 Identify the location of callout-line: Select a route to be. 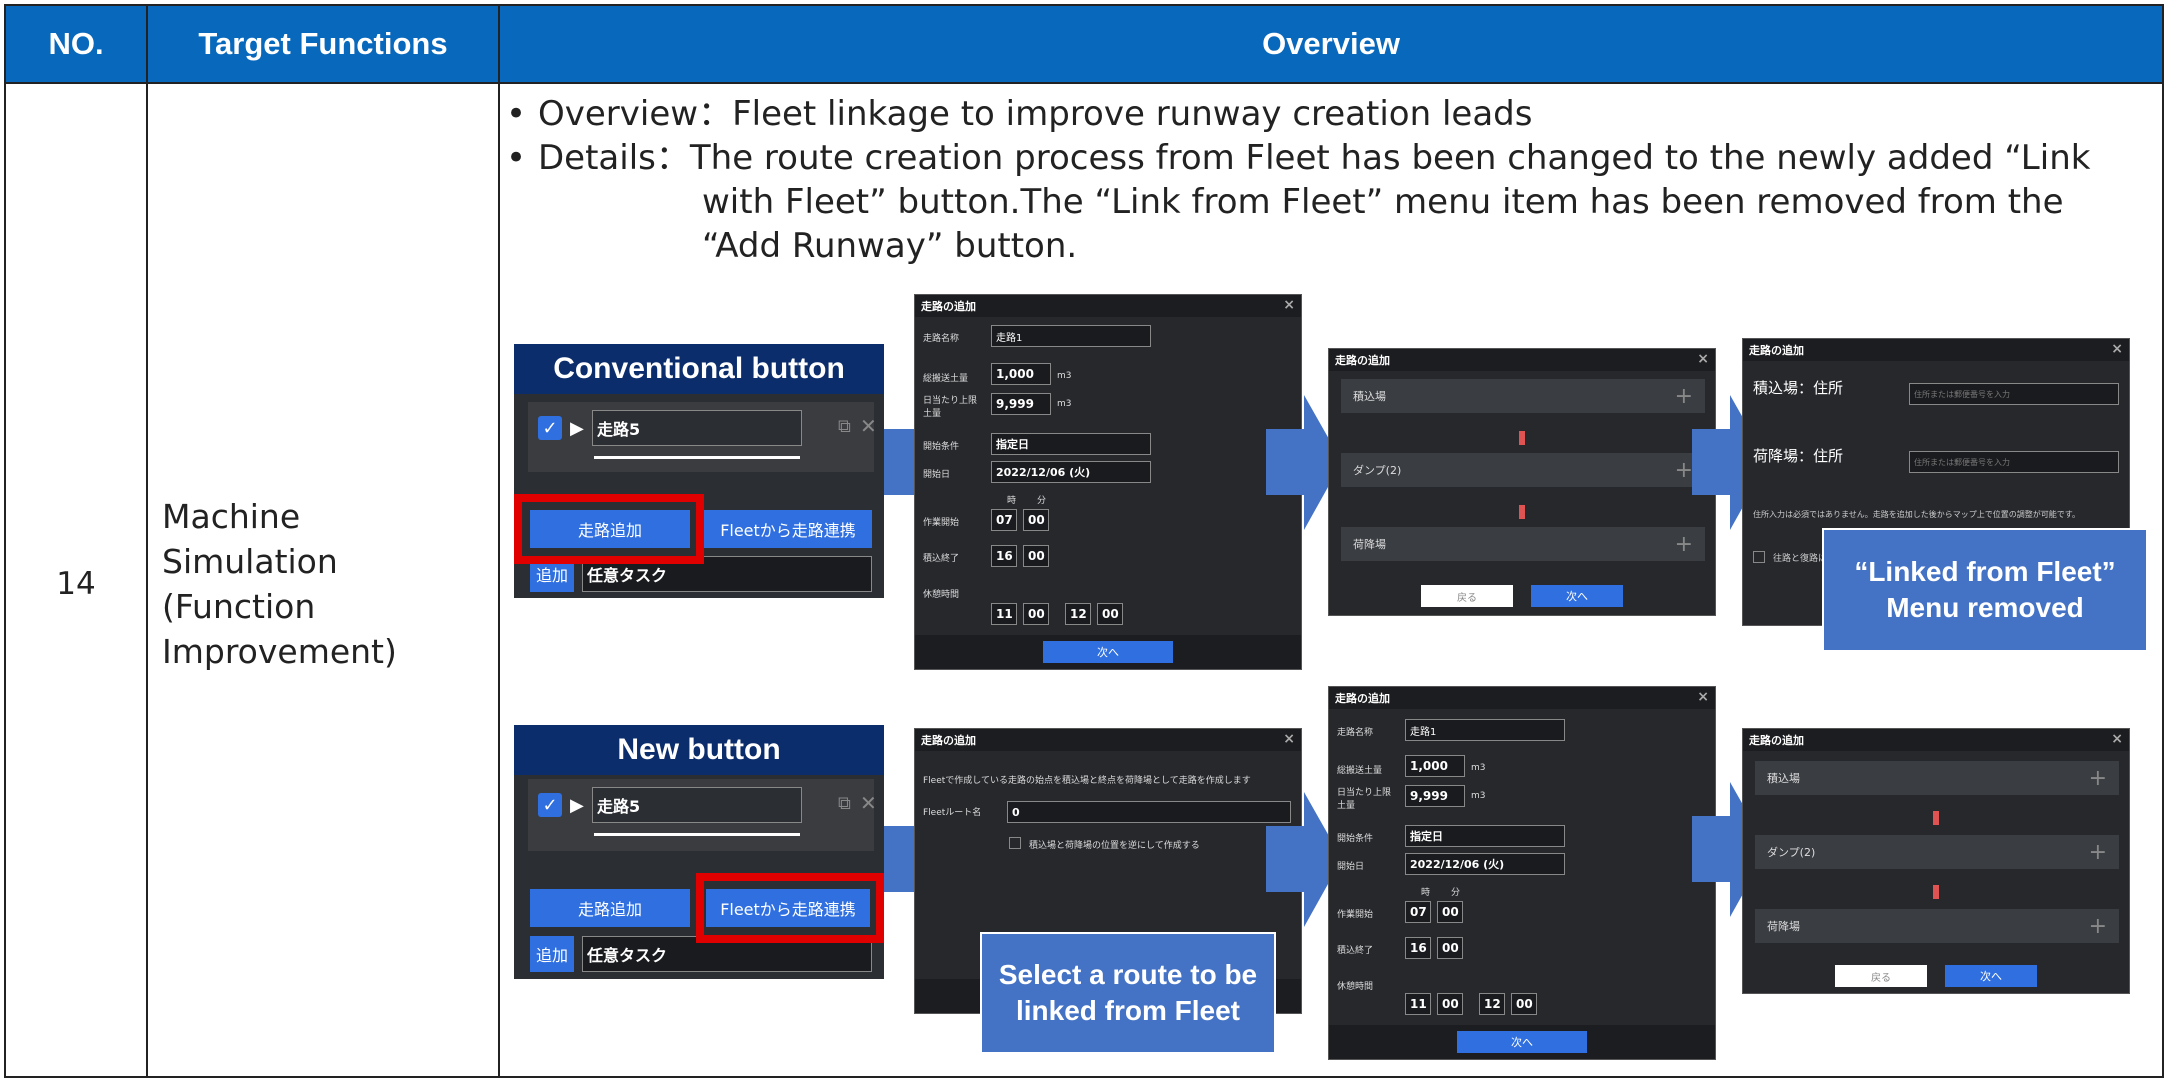
(1128, 974).